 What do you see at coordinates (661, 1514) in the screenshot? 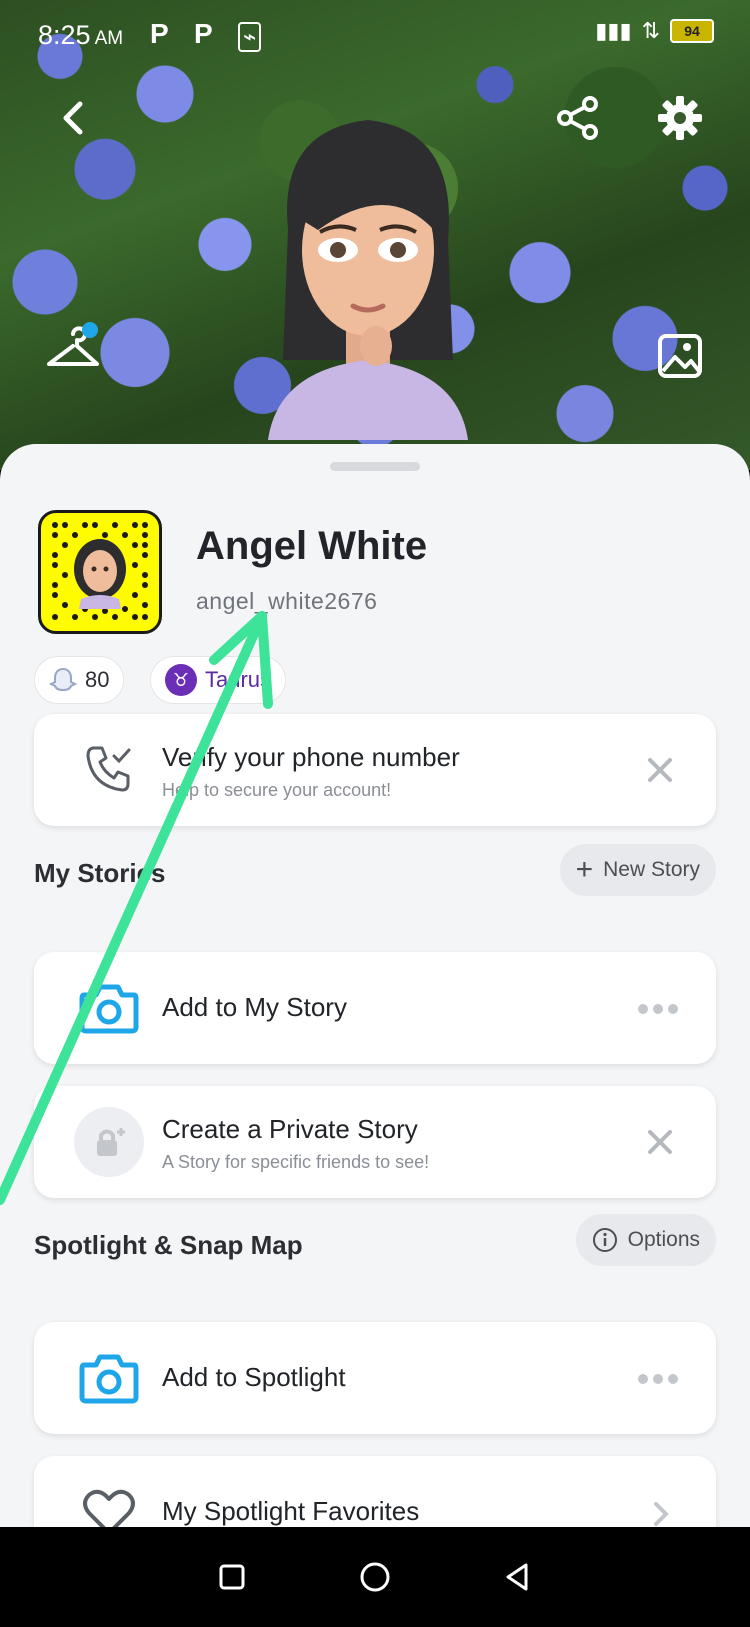
I see `chevron-right-icon` at bounding box center [661, 1514].